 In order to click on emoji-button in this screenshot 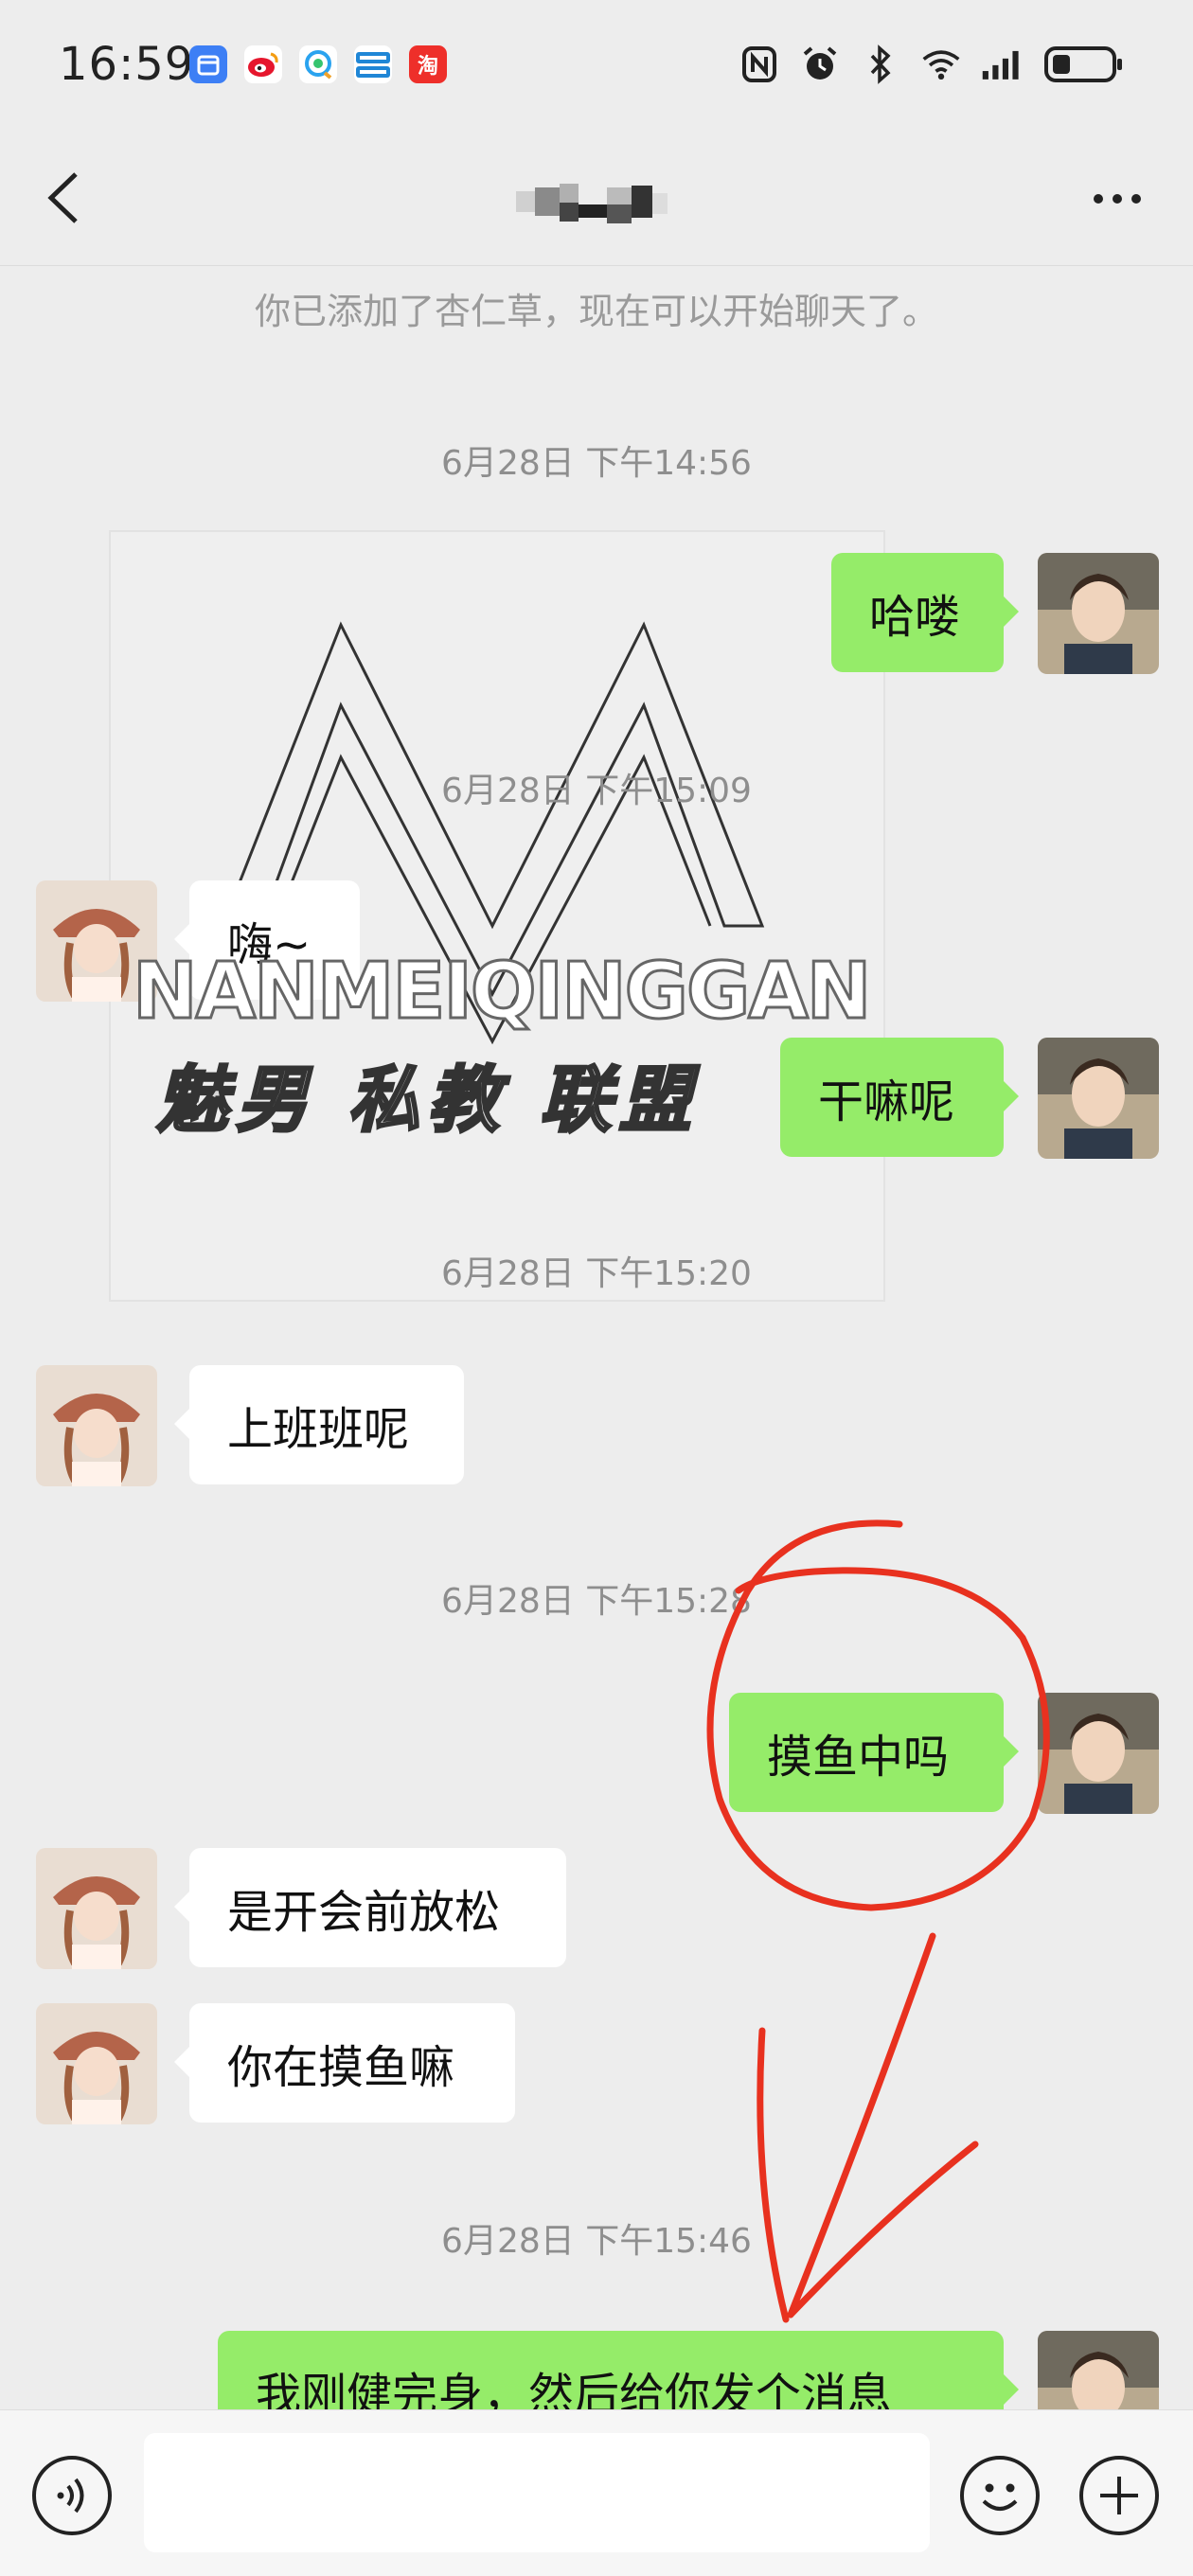, I will do `click(1000, 2496)`.